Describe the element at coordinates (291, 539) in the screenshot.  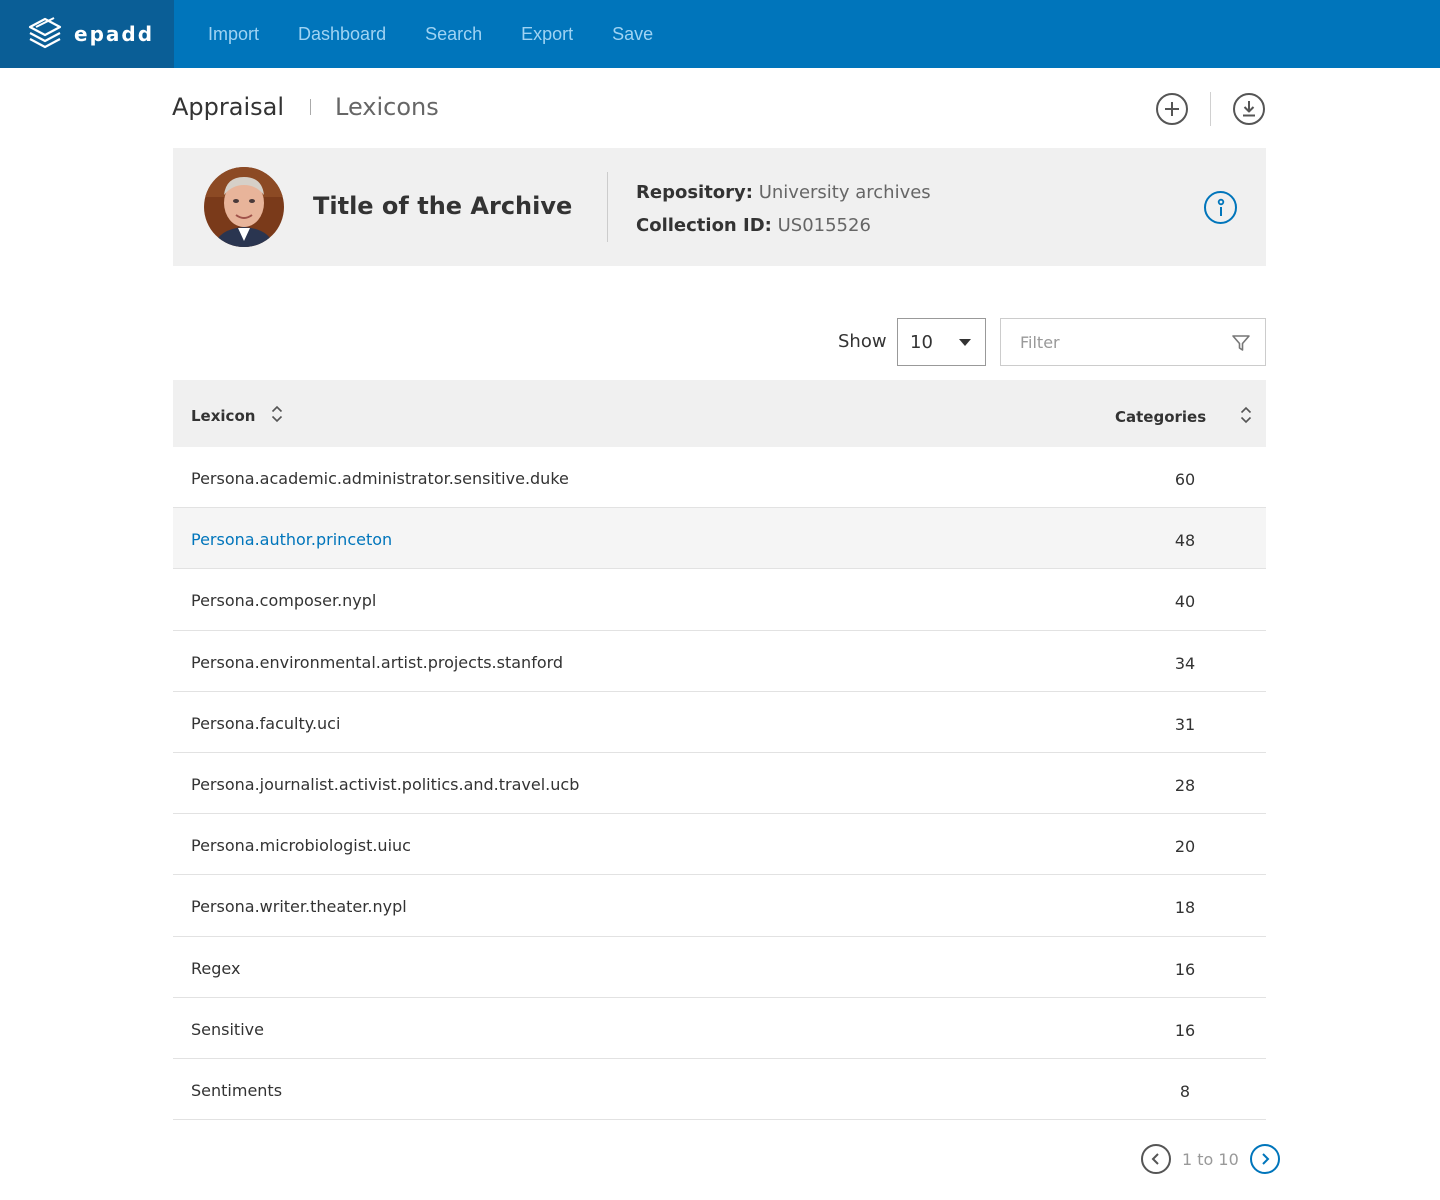
I see `lexicon-name: Persona.author.princeton` at that location.